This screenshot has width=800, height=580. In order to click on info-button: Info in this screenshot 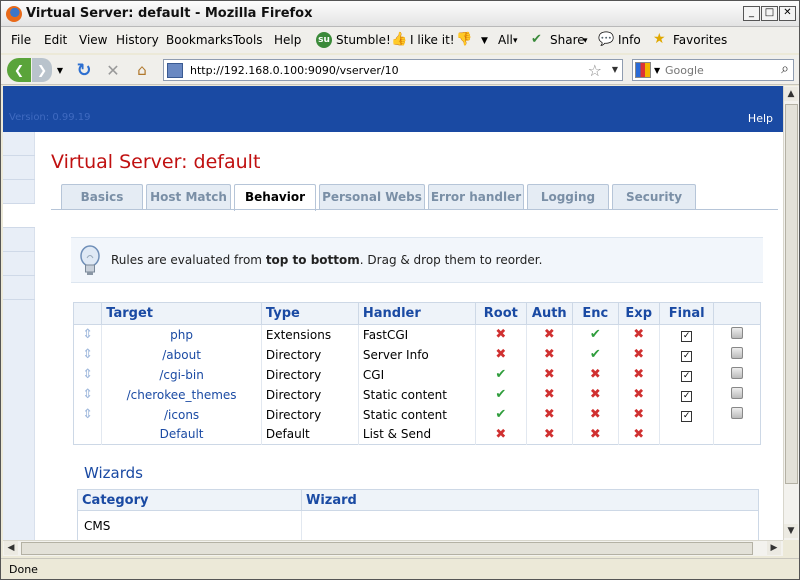, I will do `click(629, 40)`.